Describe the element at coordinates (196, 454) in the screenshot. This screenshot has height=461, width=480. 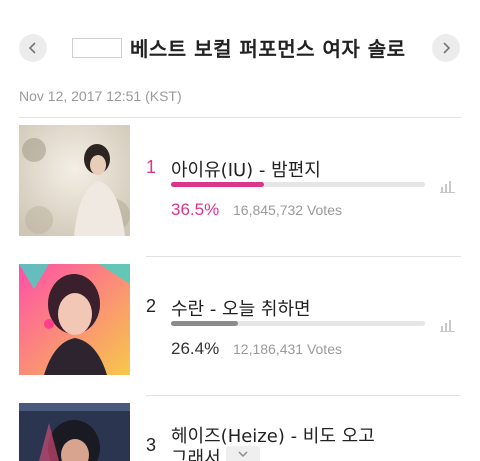
I see `song-title-continued: 그래서` at that location.